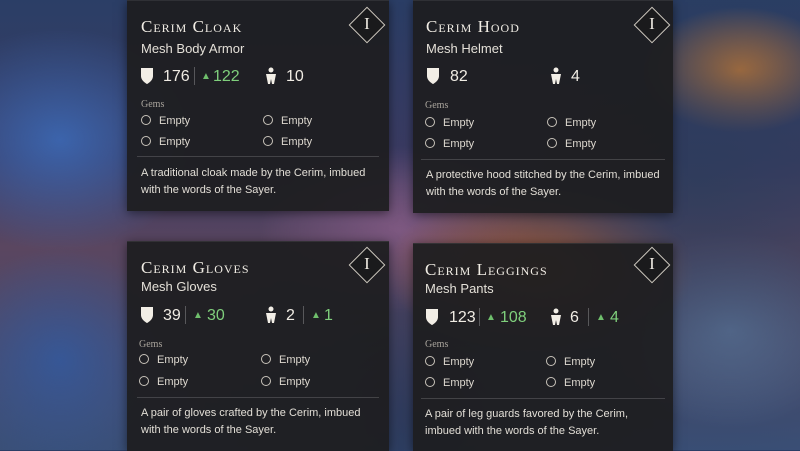 This screenshot has width=800, height=451. Describe the element at coordinates (179, 286) in the screenshot. I see `item-subtitle: Mesh Gloves` at that location.